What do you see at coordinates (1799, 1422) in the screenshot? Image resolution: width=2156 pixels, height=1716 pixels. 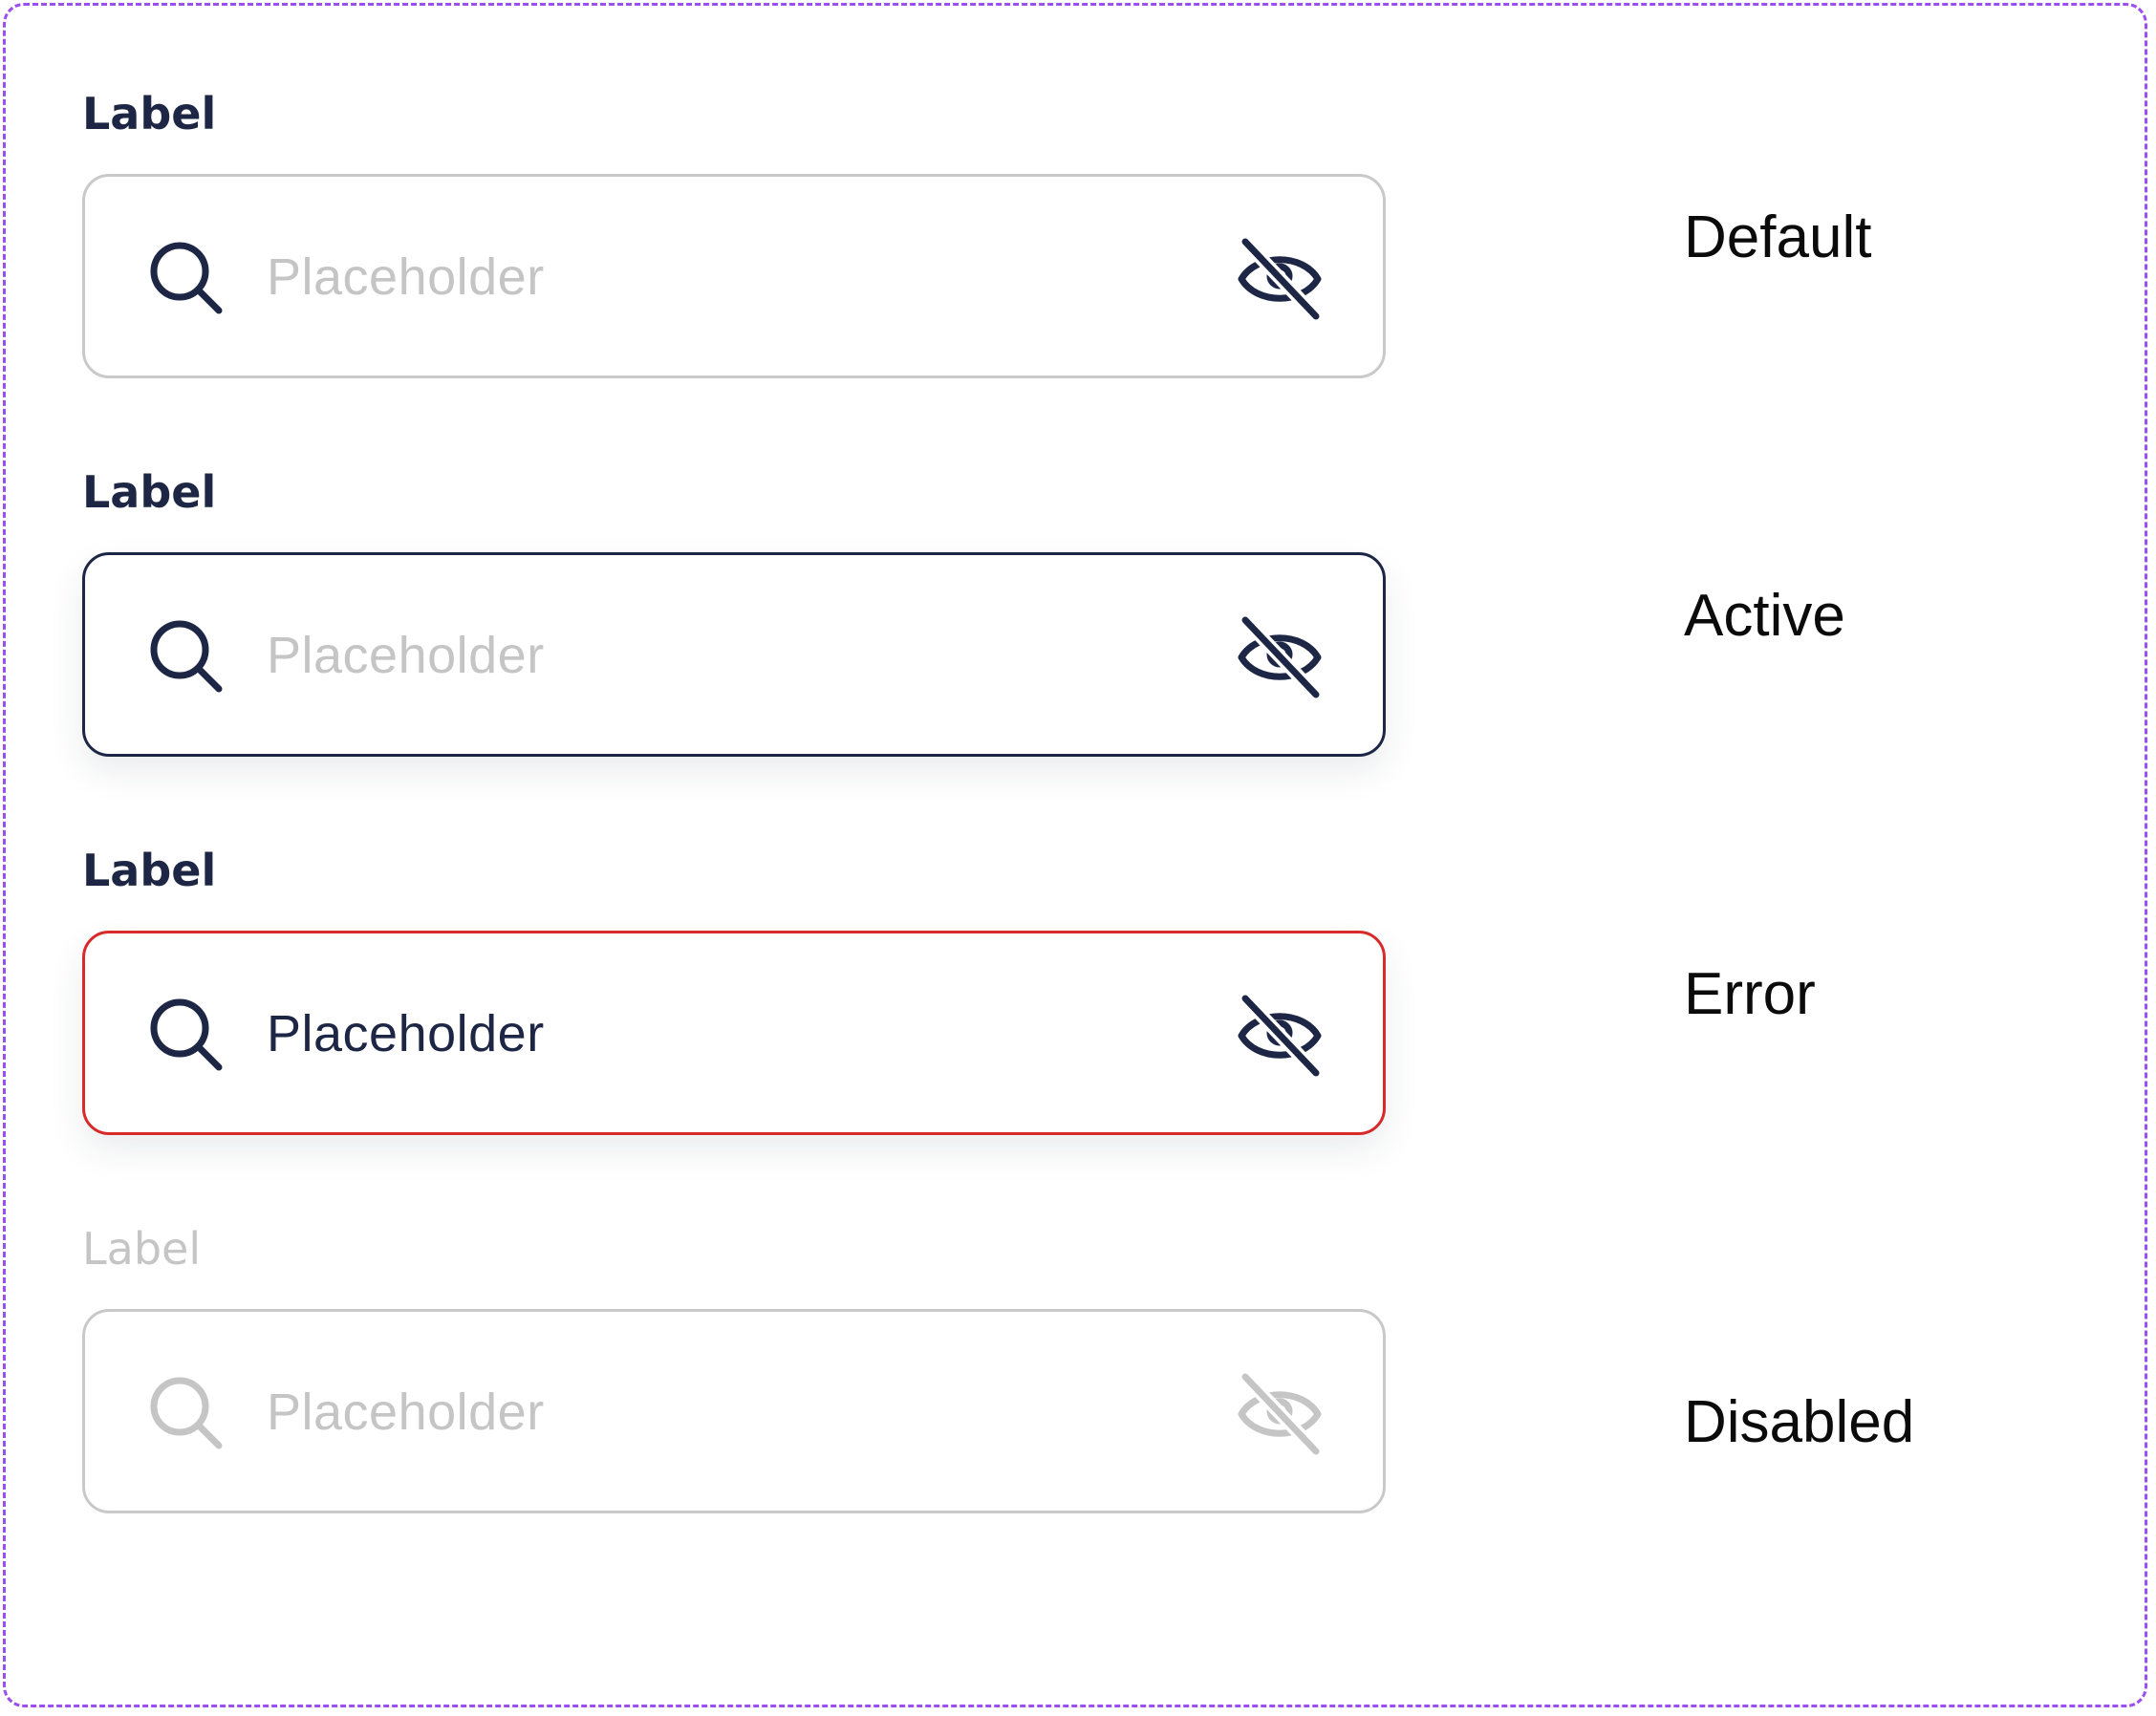 I see `state-label-disabled: Disabled` at bounding box center [1799, 1422].